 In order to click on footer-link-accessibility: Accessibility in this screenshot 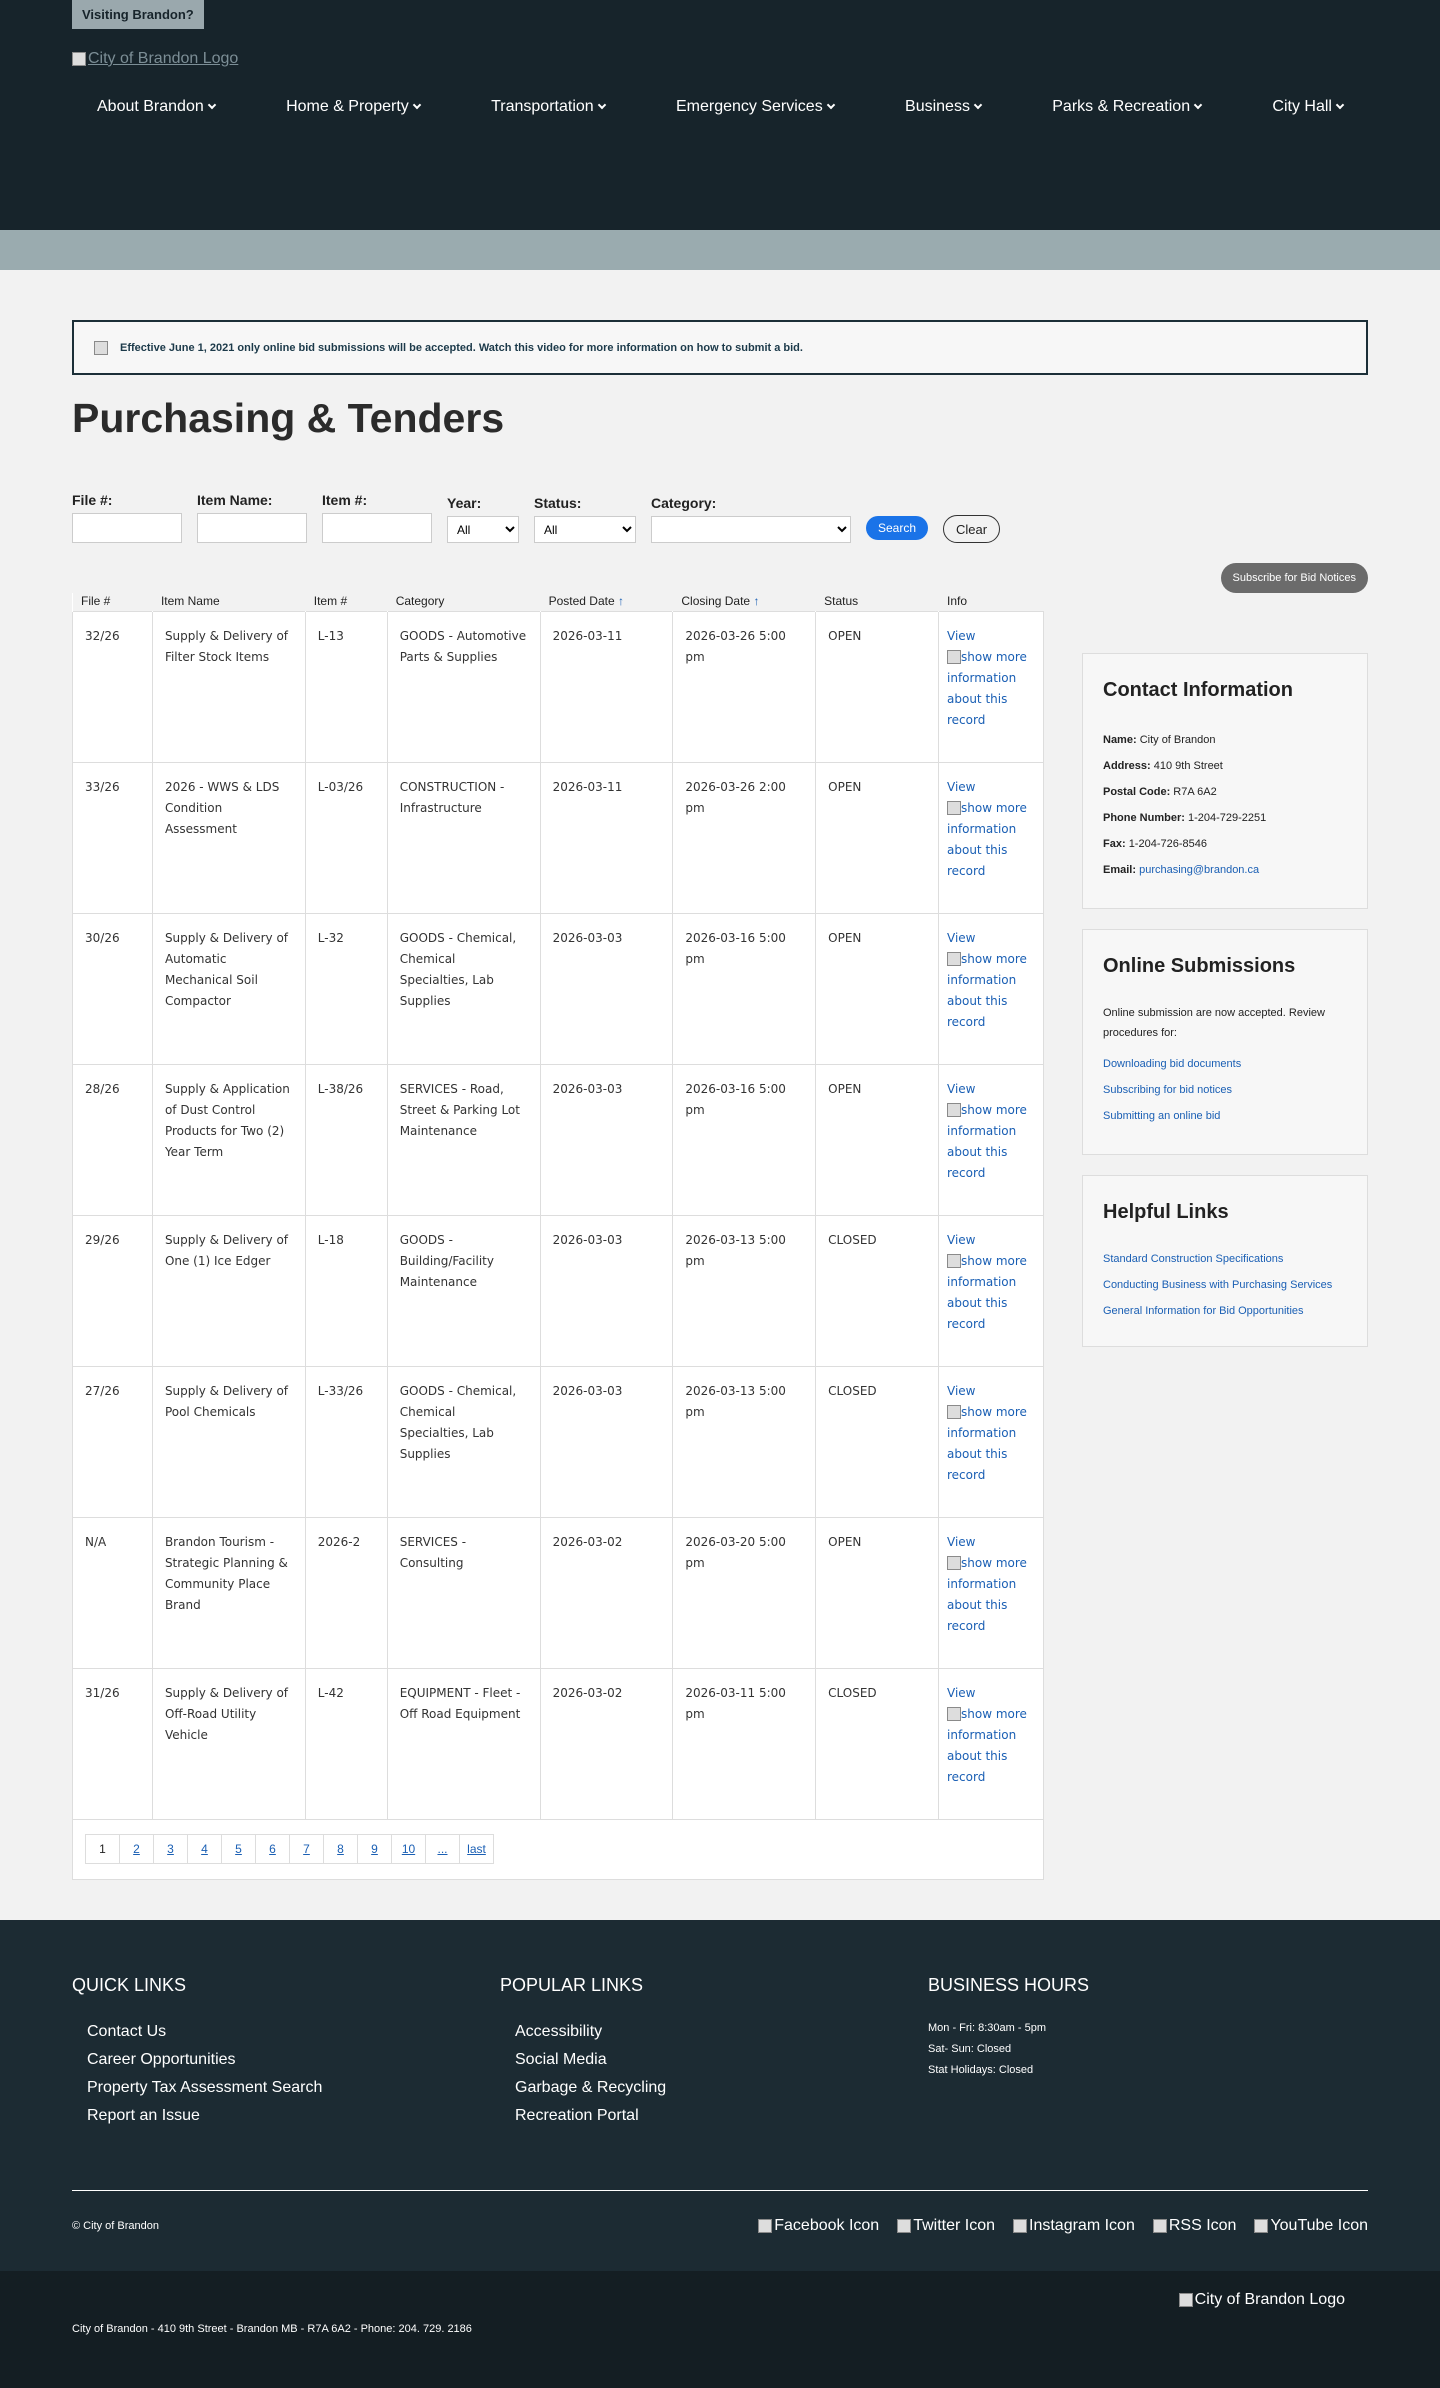, I will do `click(558, 2031)`.